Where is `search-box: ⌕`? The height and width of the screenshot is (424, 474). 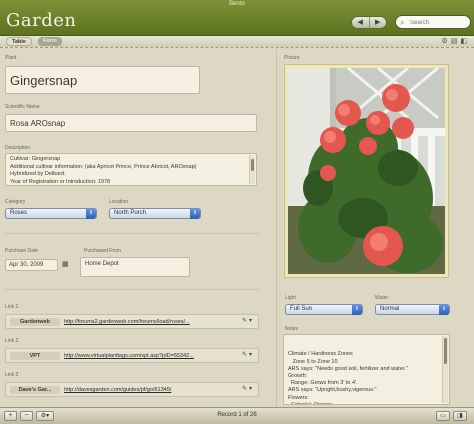
search-box: ⌕ is located at coordinates (433, 22).